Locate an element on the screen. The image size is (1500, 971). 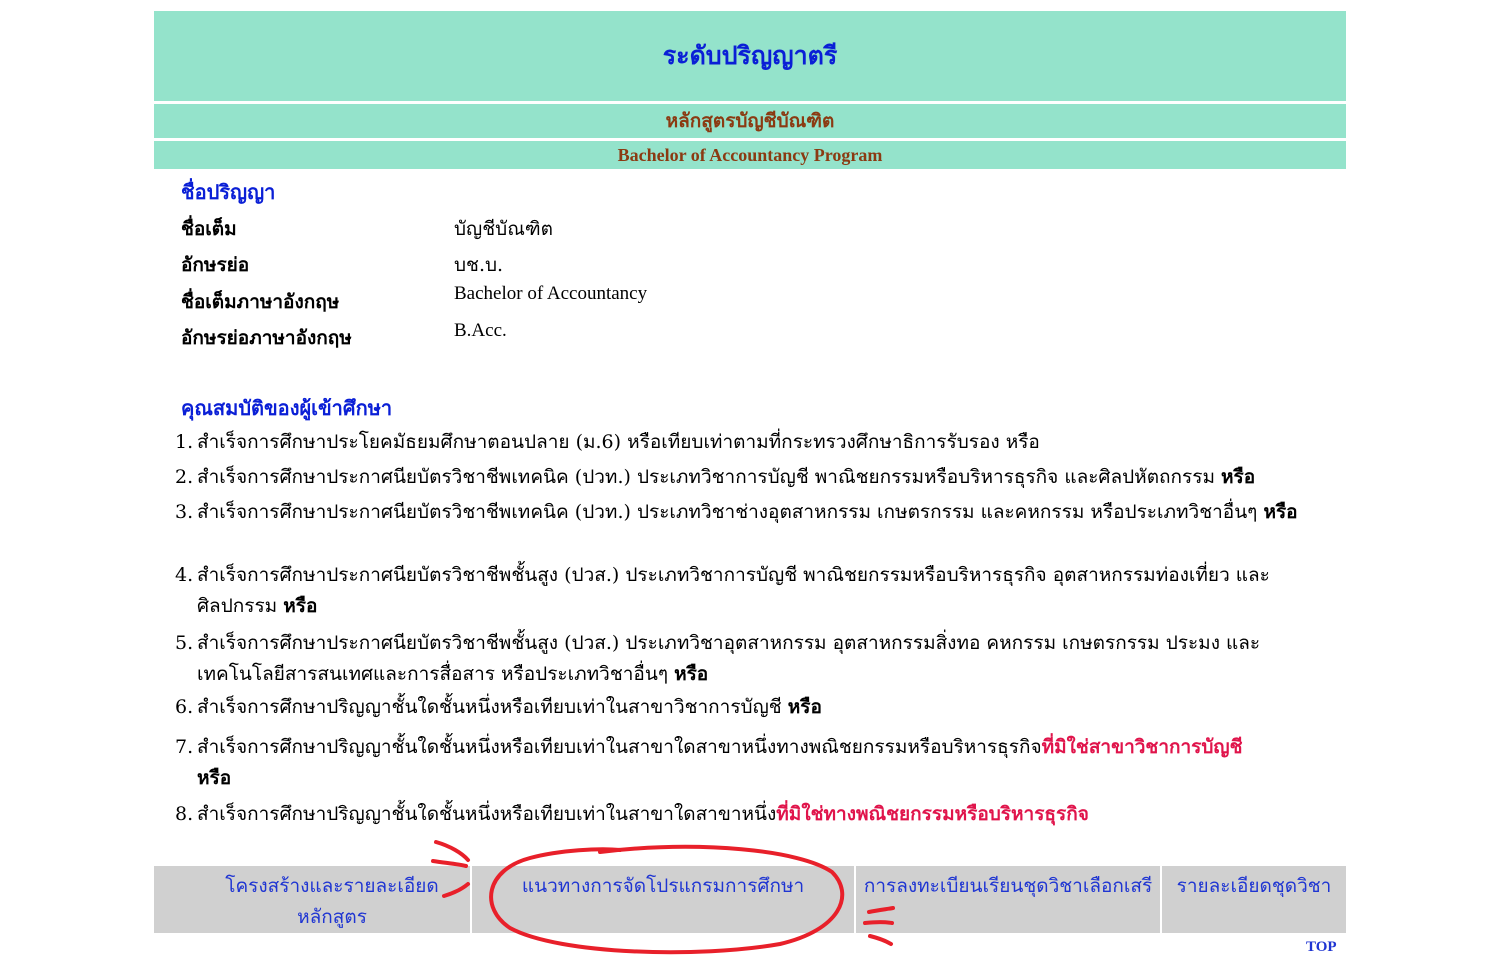
page-title: ระดับปริญญาตรี is located at coordinates (750, 55).